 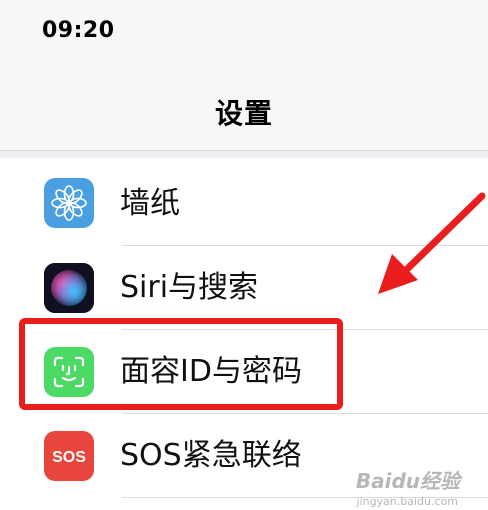 I want to click on settings-row-label: SOS紧急联络, so click(x=211, y=455).